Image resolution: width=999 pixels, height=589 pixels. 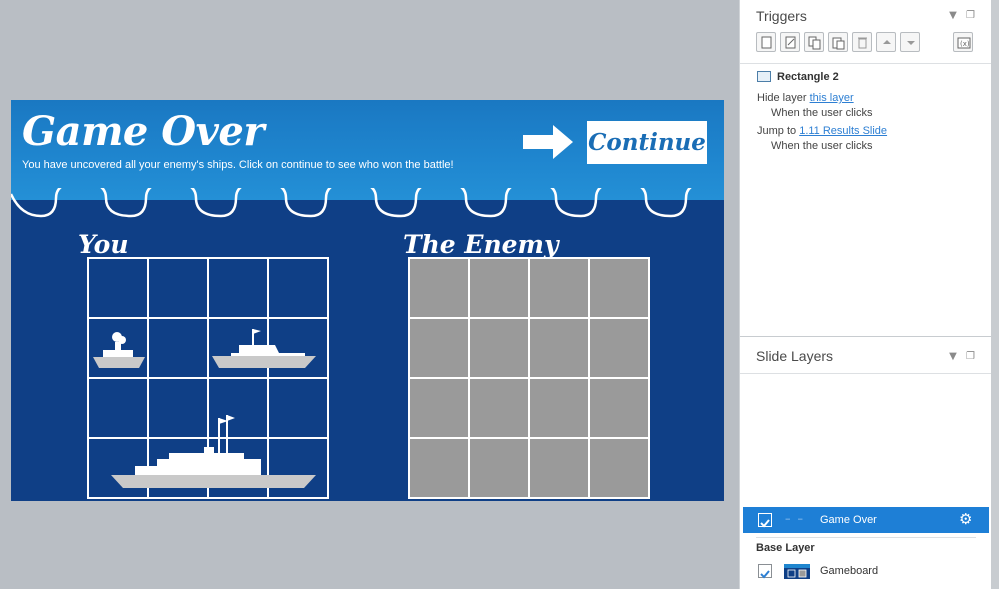 I want to click on layer-row-gameboard: Gameboard, so click(x=866, y=572).